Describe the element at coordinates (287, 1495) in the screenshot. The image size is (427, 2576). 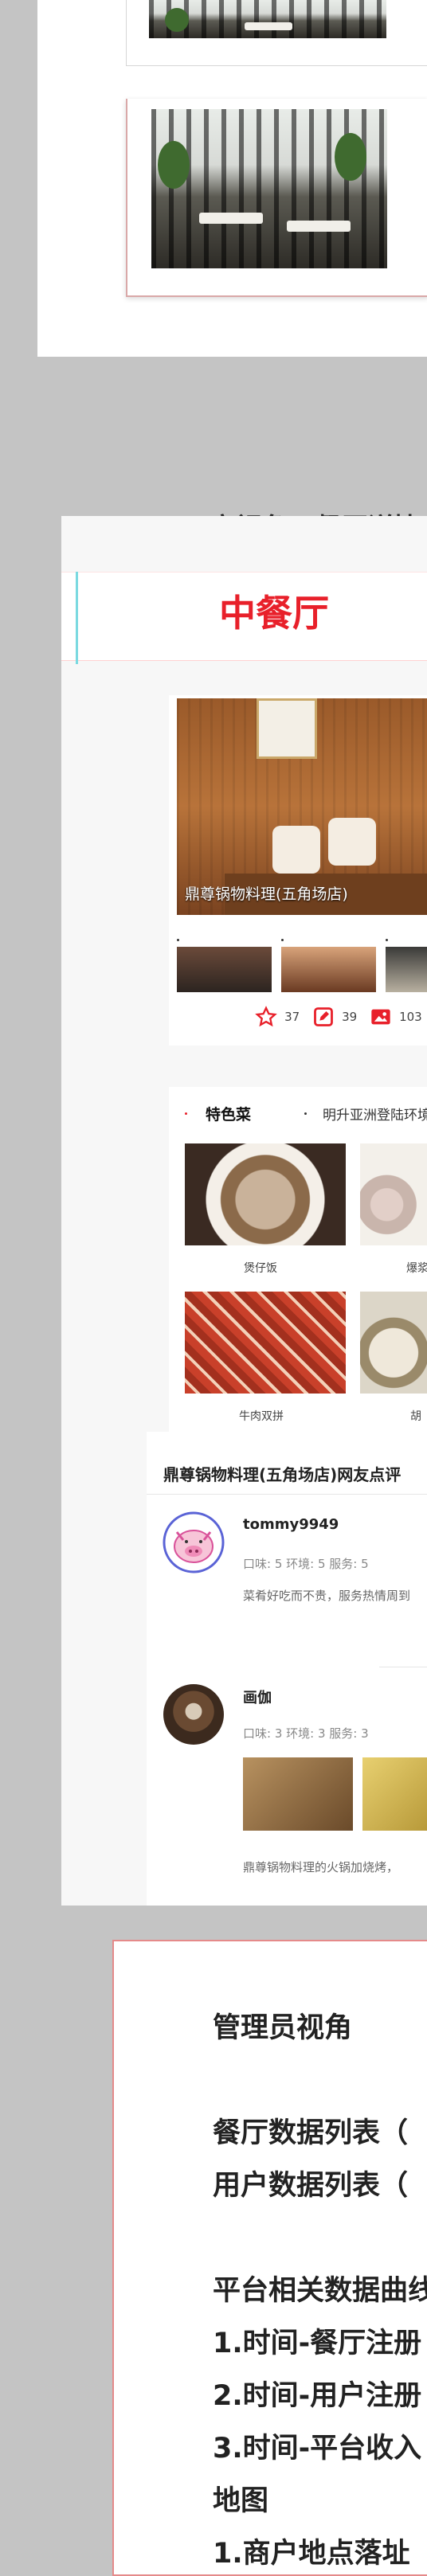
I see `reviews-title-divider` at that location.